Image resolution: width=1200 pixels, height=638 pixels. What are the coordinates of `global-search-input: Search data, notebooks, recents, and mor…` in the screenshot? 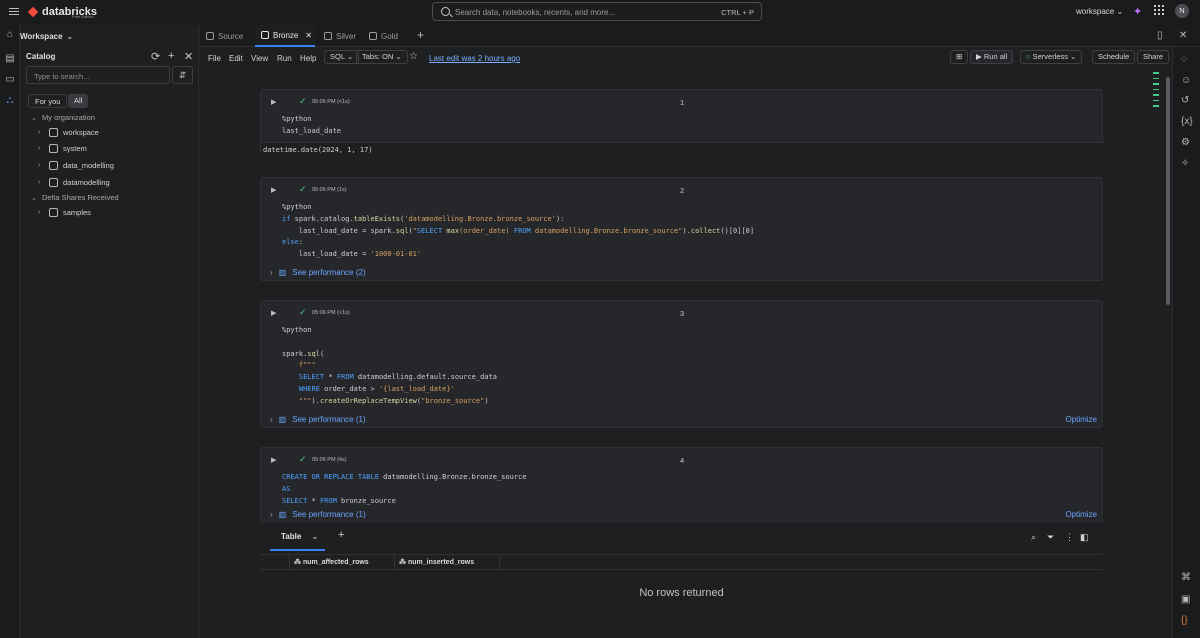 It's located at (597, 11).